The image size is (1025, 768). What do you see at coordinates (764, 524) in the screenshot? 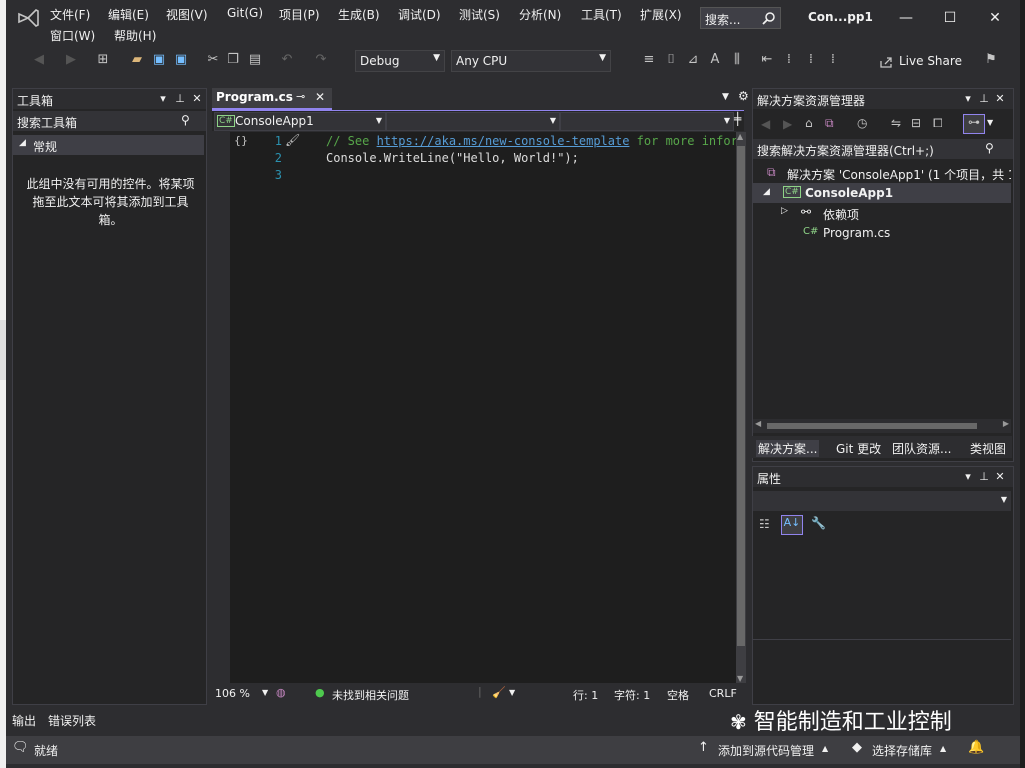
I see `categorized-icon: ☷` at bounding box center [764, 524].